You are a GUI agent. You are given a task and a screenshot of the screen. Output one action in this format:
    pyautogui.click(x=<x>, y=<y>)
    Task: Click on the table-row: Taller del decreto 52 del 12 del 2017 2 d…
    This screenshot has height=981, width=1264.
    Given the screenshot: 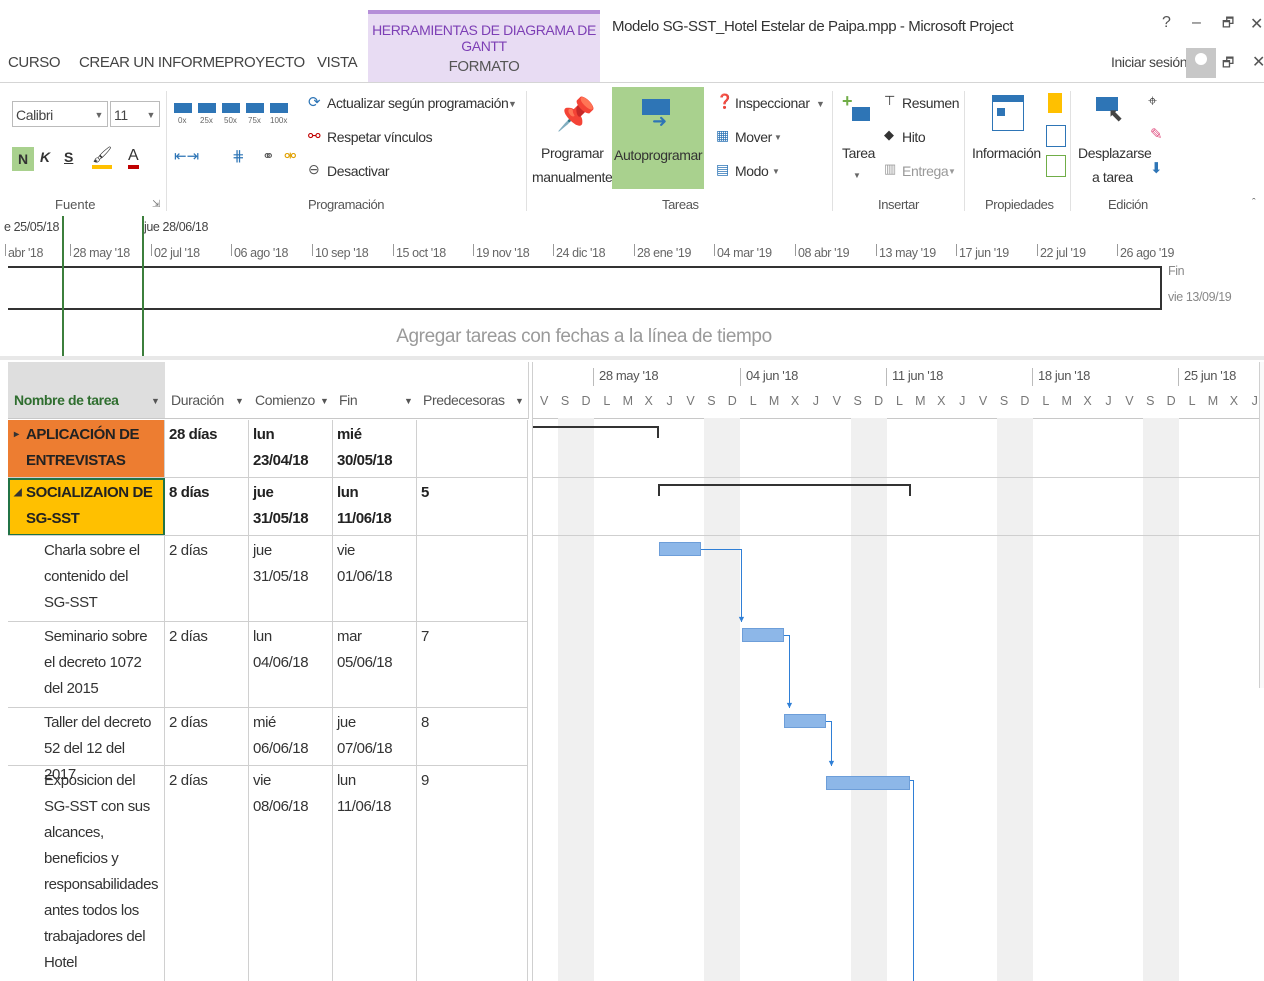 What is the action you would take?
    pyautogui.click(x=268, y=745)
    